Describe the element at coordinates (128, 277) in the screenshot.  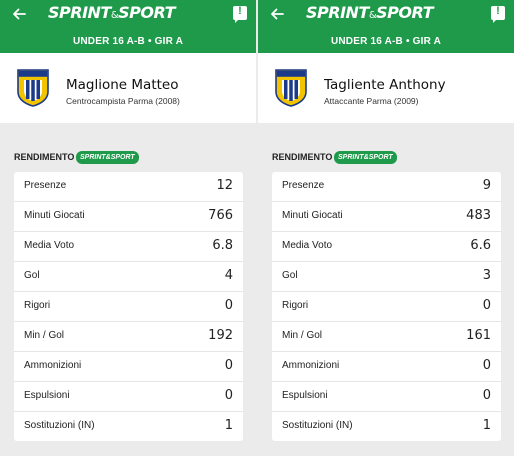
I see `stat-row-gol: Gol 4` at that location.